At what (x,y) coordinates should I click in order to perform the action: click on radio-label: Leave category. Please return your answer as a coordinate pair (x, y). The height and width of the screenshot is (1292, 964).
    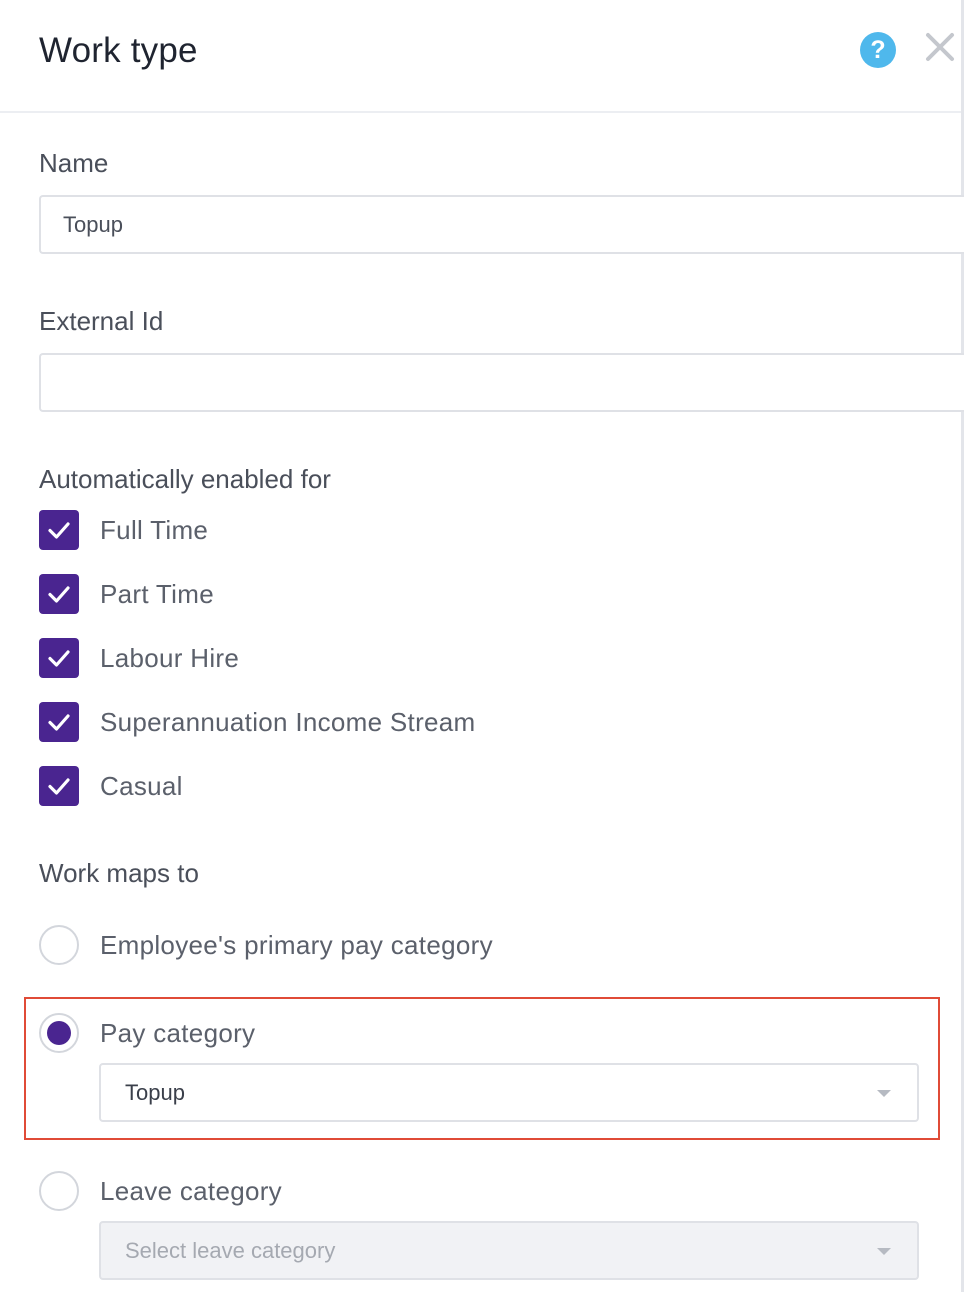
    Looking at the image, I should click on (191, 1190).